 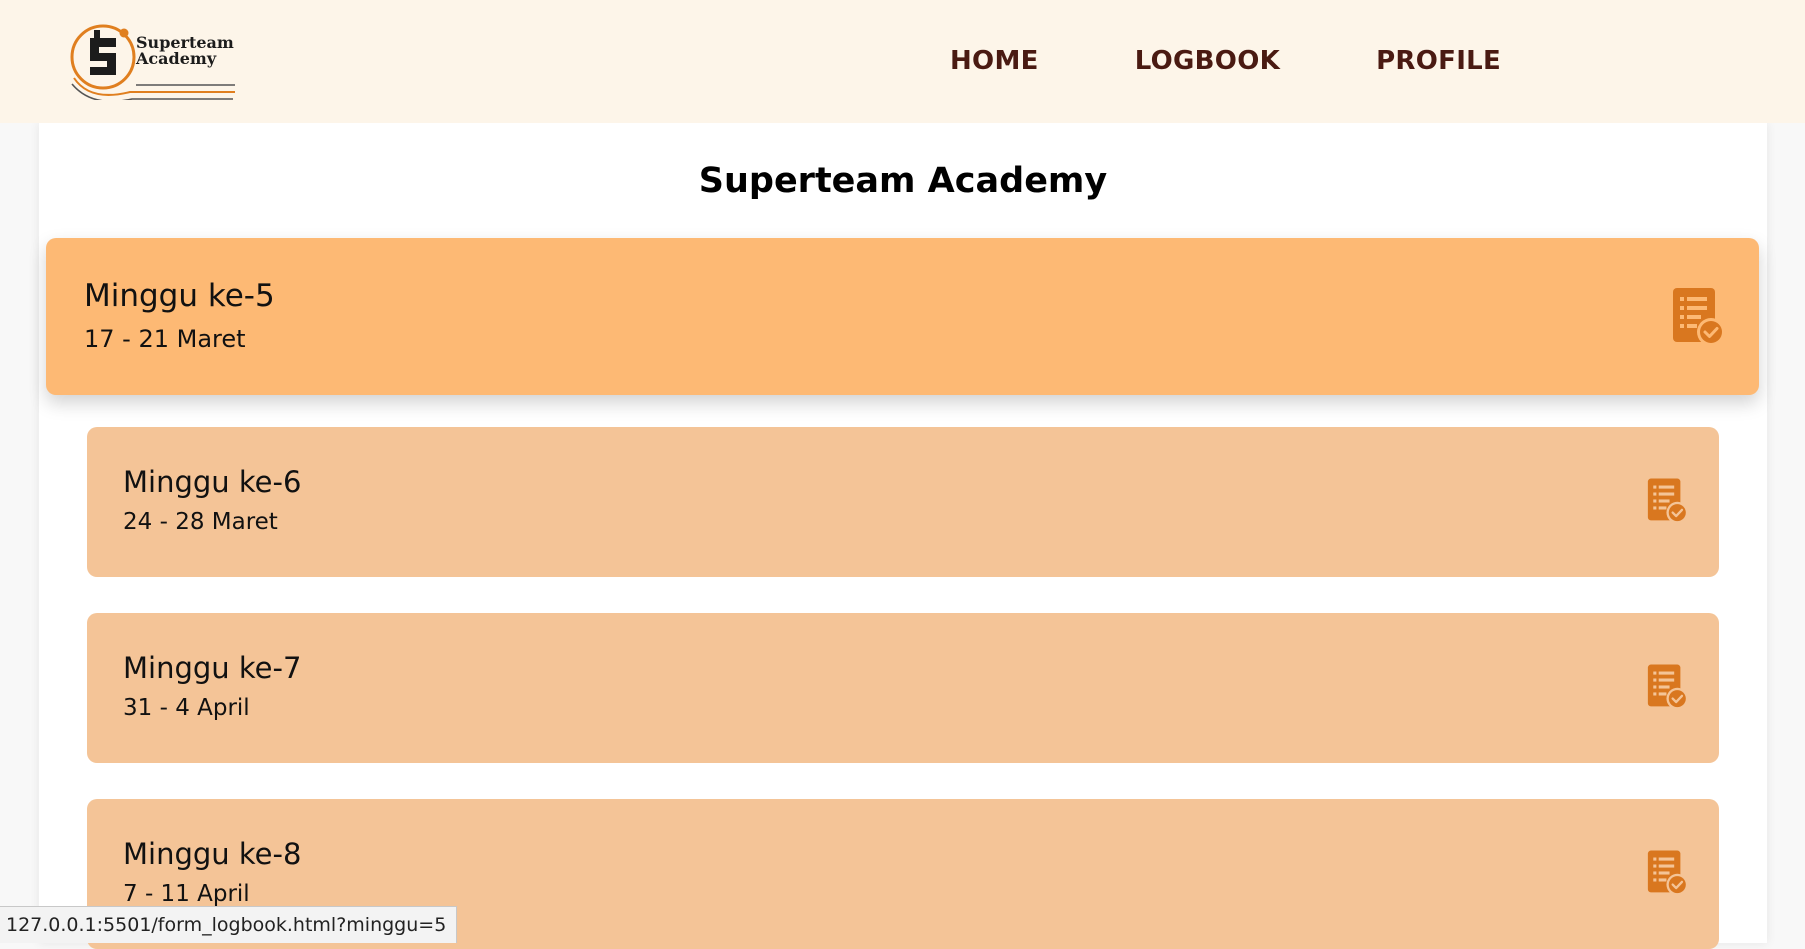 What do you see at coordinates (212, 482) in the screenshot?
I see `week-title: Minggu ke-6` at bounding box center [212, 482].